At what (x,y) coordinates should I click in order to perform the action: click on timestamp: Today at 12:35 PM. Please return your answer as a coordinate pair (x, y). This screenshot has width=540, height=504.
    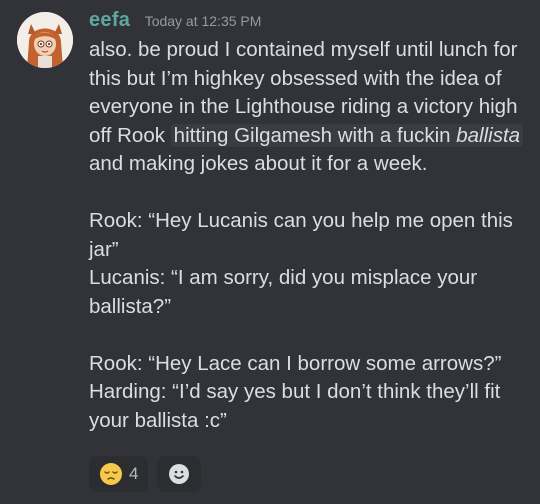
    Looking at the image, I should click on (203, 21).